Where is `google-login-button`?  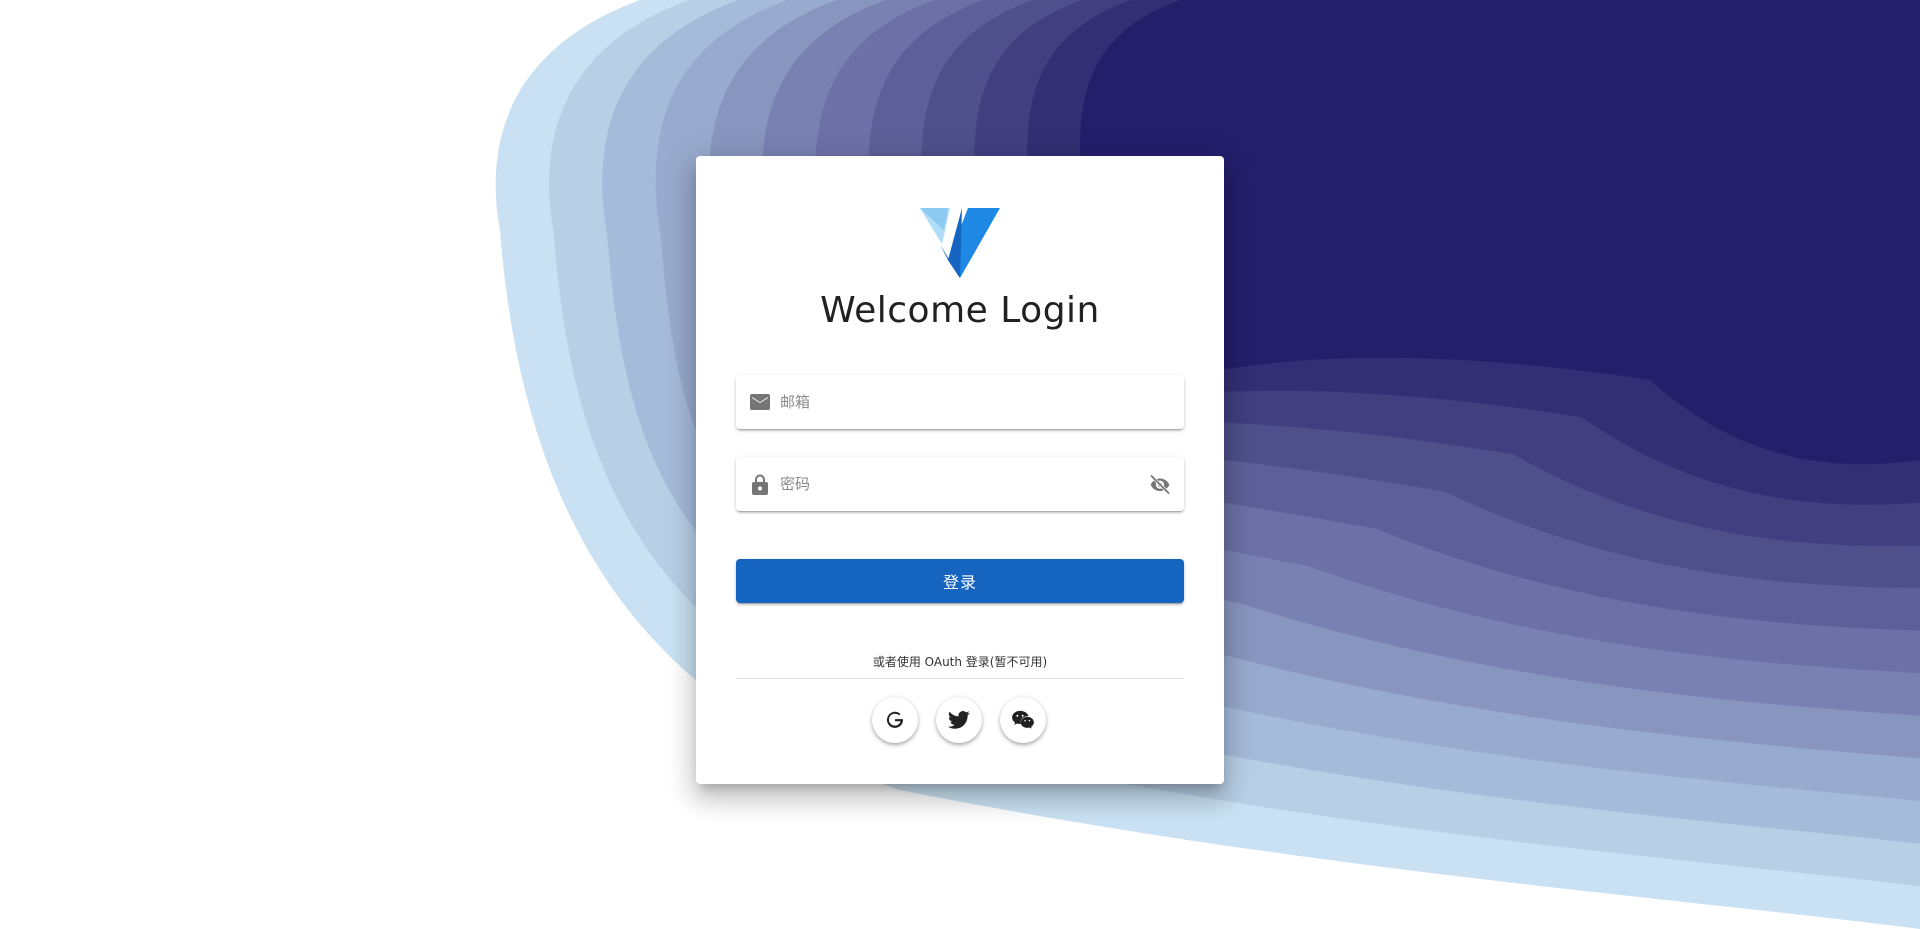
google-login-button is located at coordinates (895, 720).